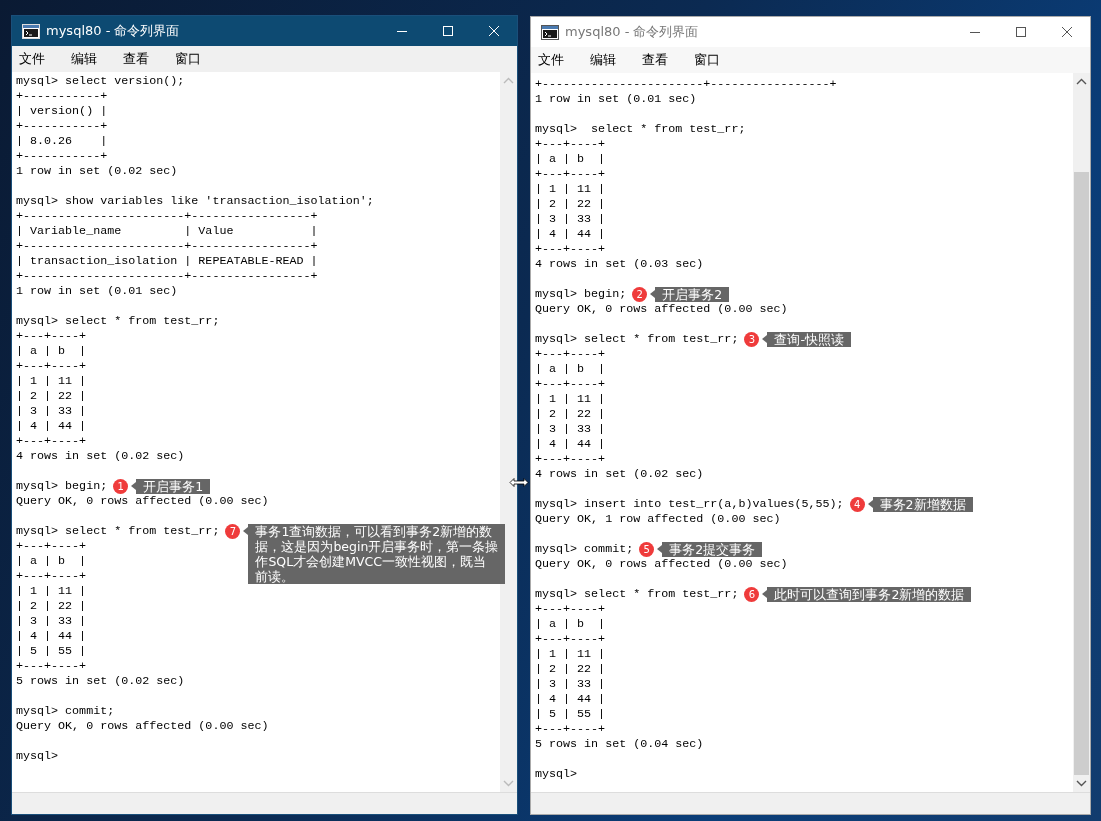 The height and width of the screenshot is (821, 1101). Describe the element at coordinates (233, 531) in the screenshot. I see `step-badge: 7` at that location.